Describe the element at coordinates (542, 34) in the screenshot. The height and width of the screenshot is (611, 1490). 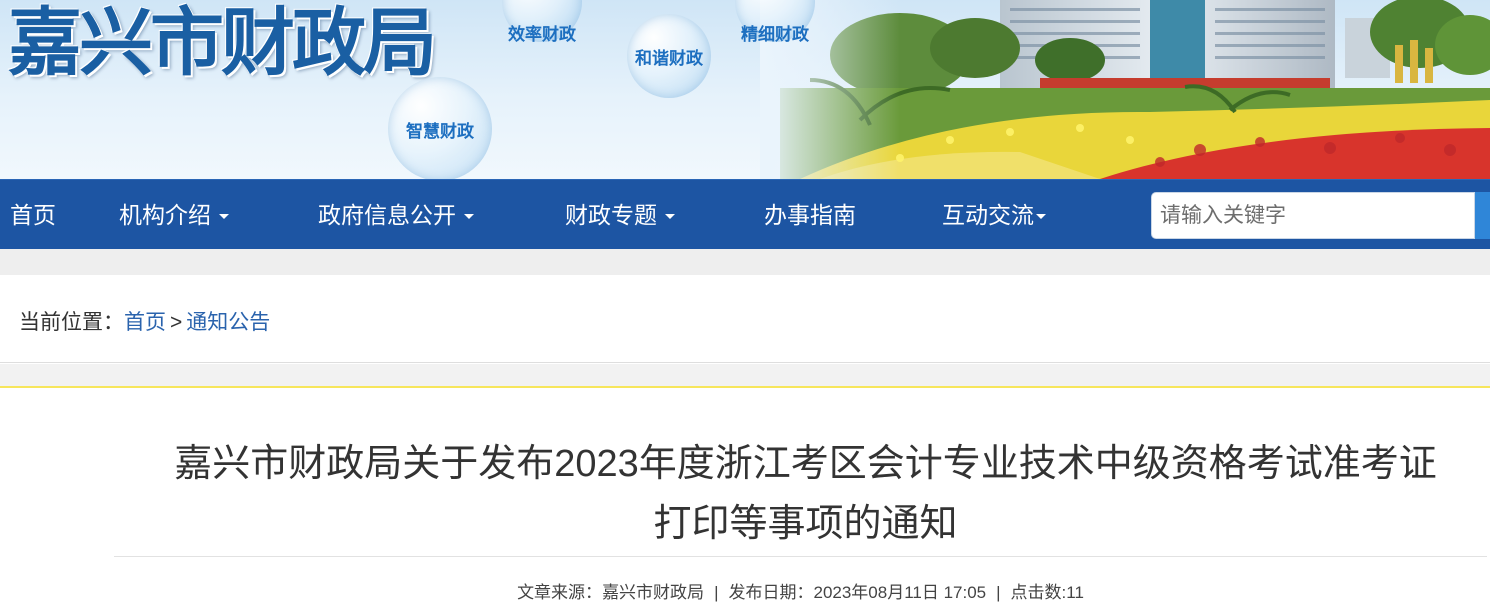
I see `bubble-label: 效率财政` at that location.